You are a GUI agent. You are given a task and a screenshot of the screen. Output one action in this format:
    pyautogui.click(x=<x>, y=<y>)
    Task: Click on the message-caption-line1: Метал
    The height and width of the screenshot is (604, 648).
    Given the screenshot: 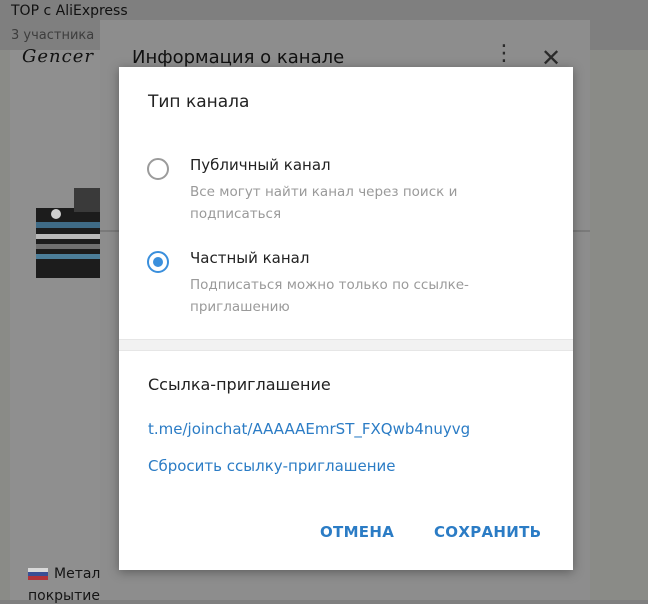 What is the action you would take?
    pyautogui.click(x=64, y=574)
    